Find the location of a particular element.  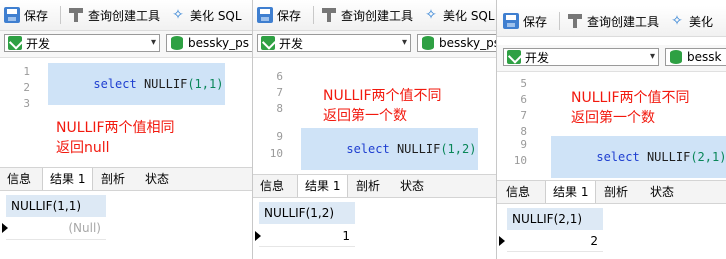

current-row-icon is located at coordinates (502, 241).